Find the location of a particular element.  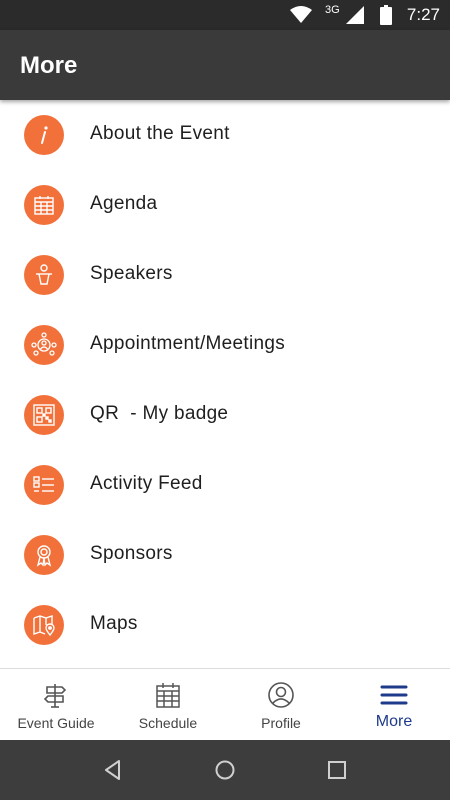

tab-schedule: Schedule is located at coordinates (168, 705).